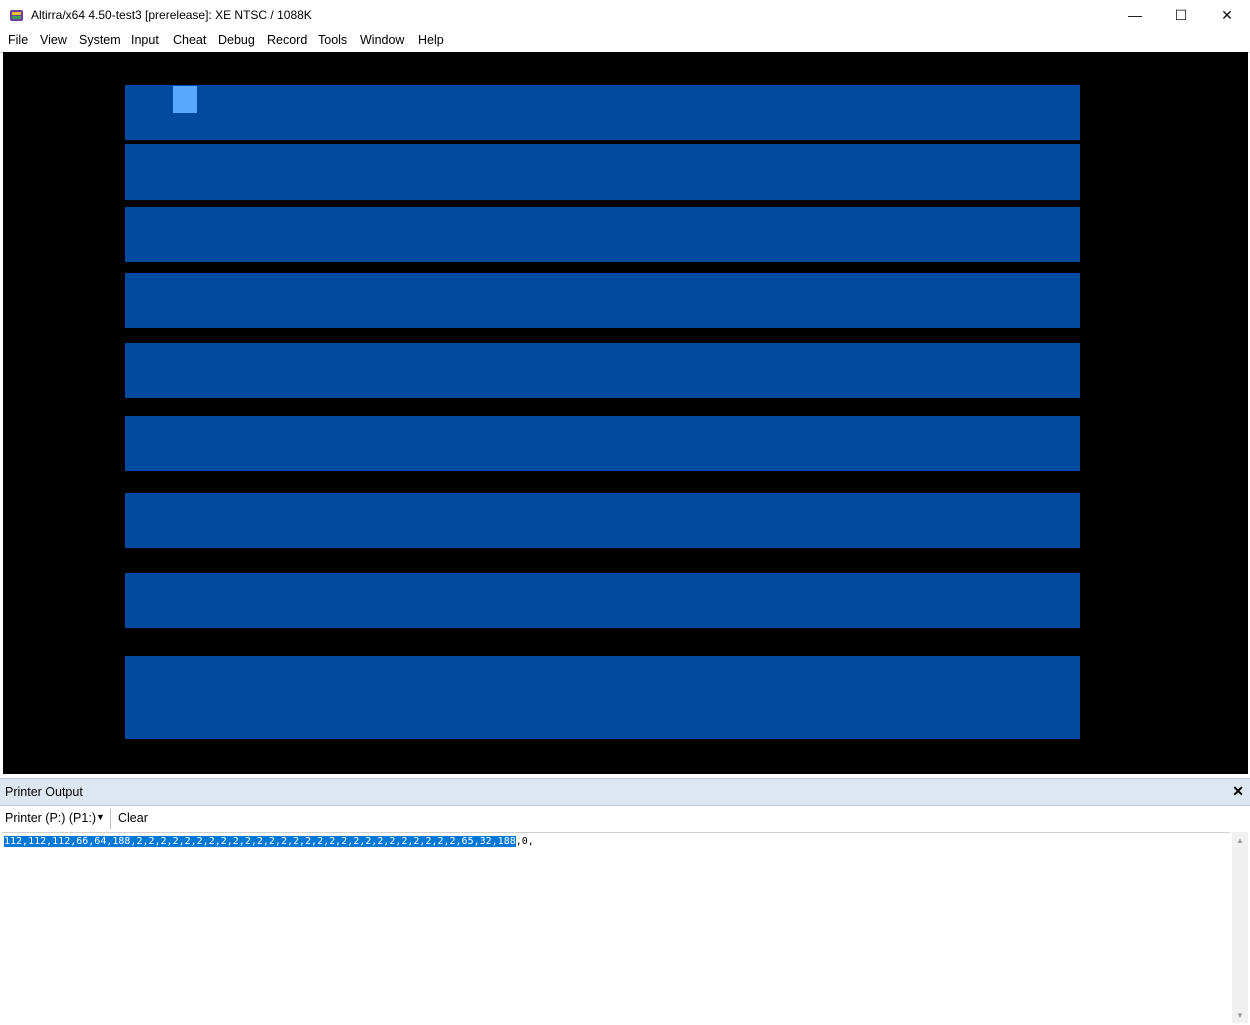 The height and width of the screenshot is (1025, 1250). I want to click on unselected-text: ,0,, so click(524, 841).